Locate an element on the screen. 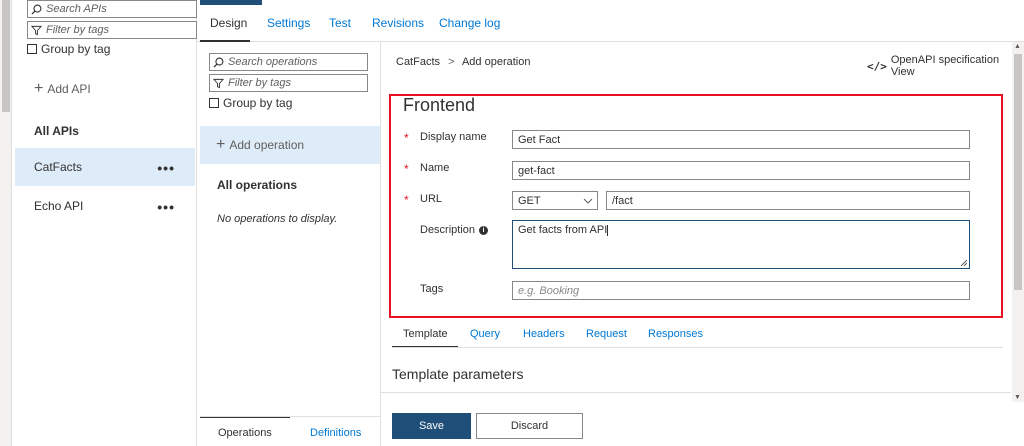  api-item-echo-api: Echo API ••• is located at coordinates (105, 206).